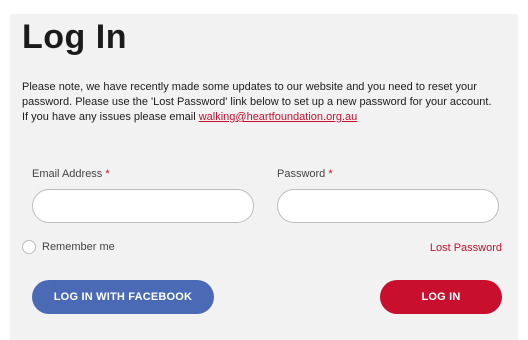  I want to click on page-title: Log In, so click(74, 37).